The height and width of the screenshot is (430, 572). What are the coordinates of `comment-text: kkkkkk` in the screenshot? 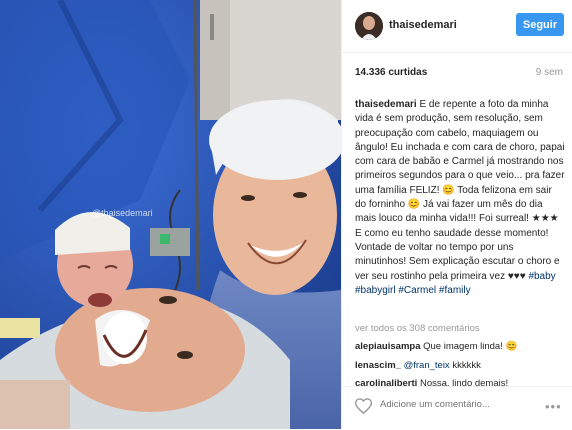 It's located at (465, 365).